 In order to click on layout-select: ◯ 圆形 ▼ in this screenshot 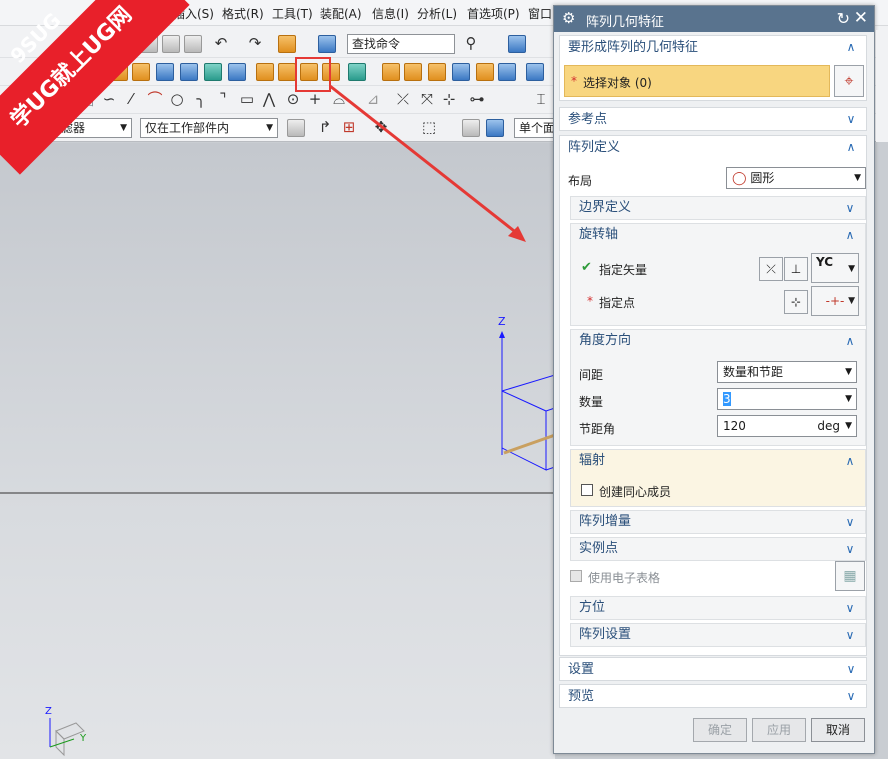, I will do `click(796, 178)`.